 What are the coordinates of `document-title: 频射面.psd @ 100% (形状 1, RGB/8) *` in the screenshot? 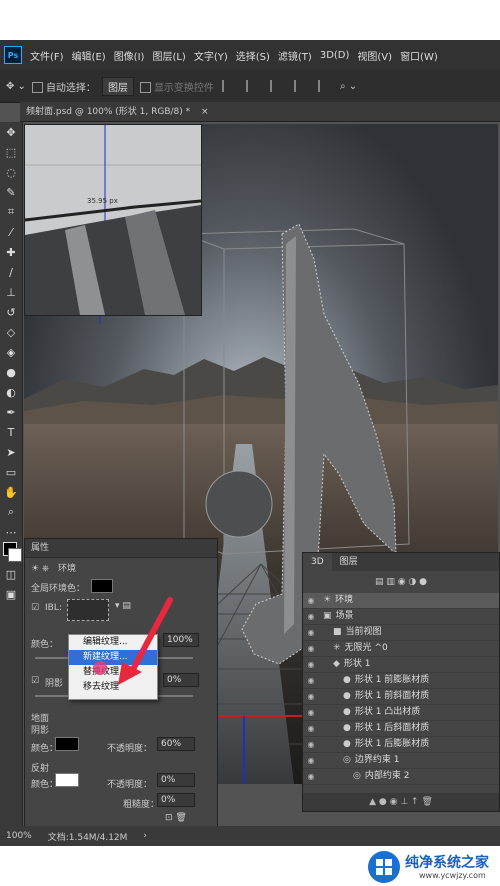 It's located at (108, 112).